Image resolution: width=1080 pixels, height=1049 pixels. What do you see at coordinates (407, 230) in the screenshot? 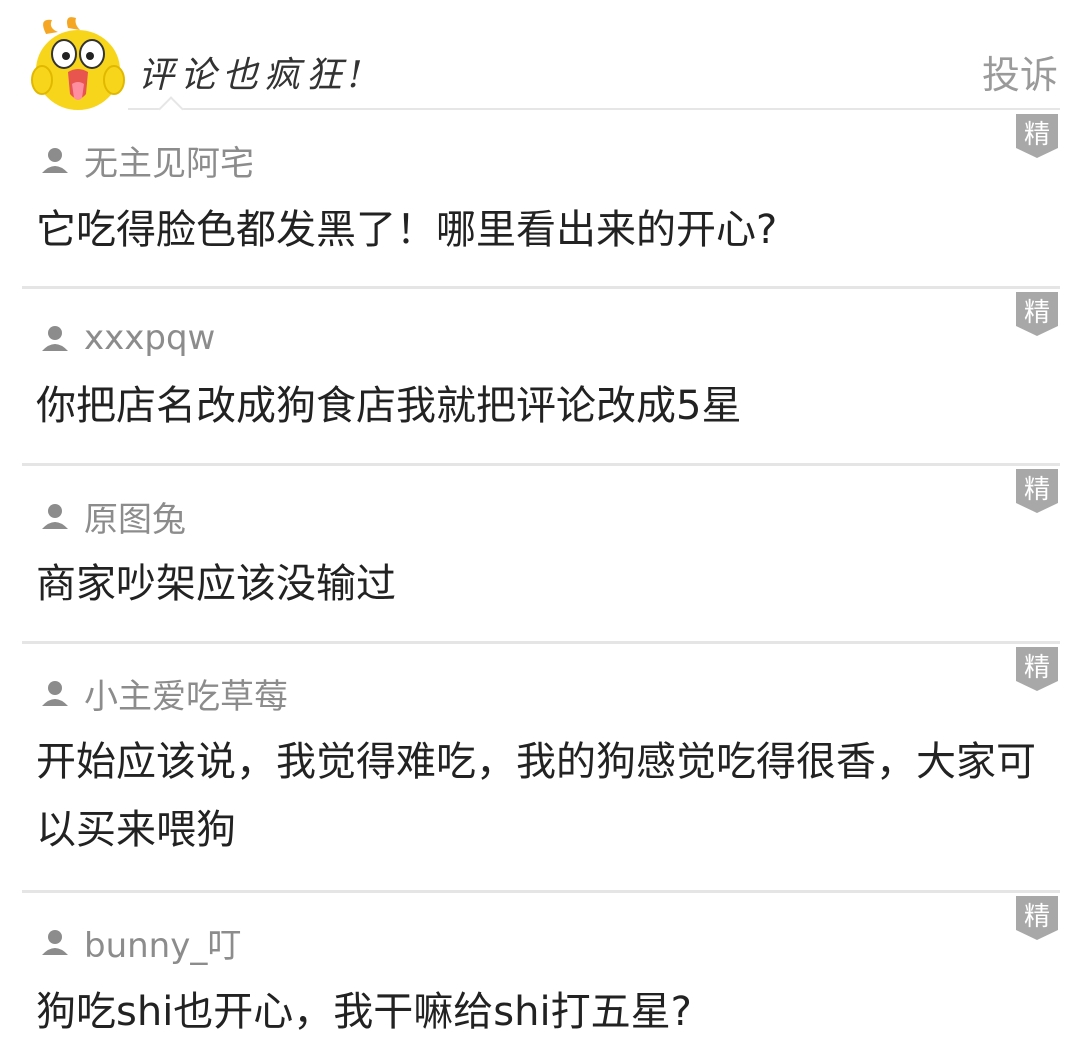
I see `comment-text: 它吃得脸色都发黑了！哪里看出来的开心?` at bounding box center [407, 230].